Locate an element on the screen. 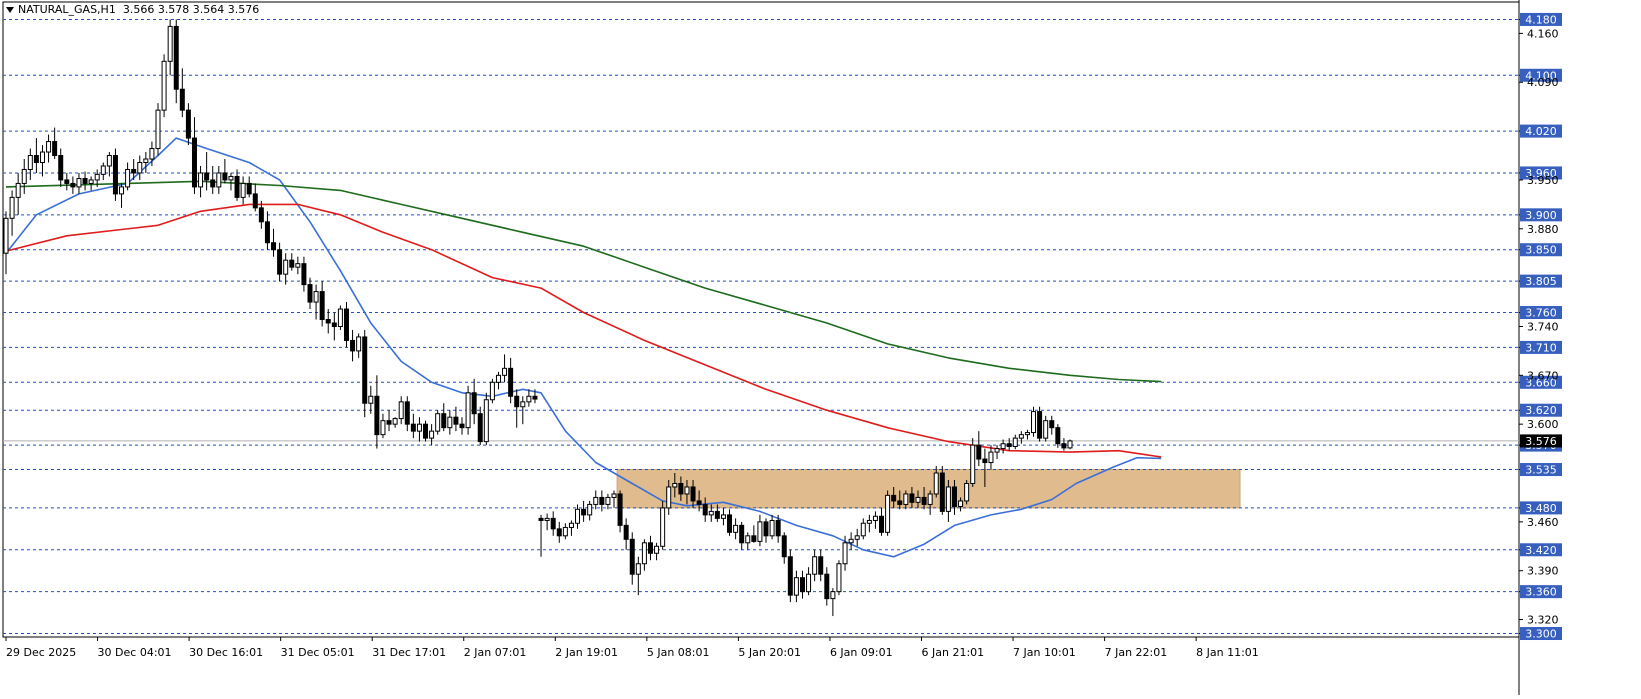 This screenshot has height=699, width=1641. time-tick-label: 31 Dec 05:01 is located at coordinates (318, 652).